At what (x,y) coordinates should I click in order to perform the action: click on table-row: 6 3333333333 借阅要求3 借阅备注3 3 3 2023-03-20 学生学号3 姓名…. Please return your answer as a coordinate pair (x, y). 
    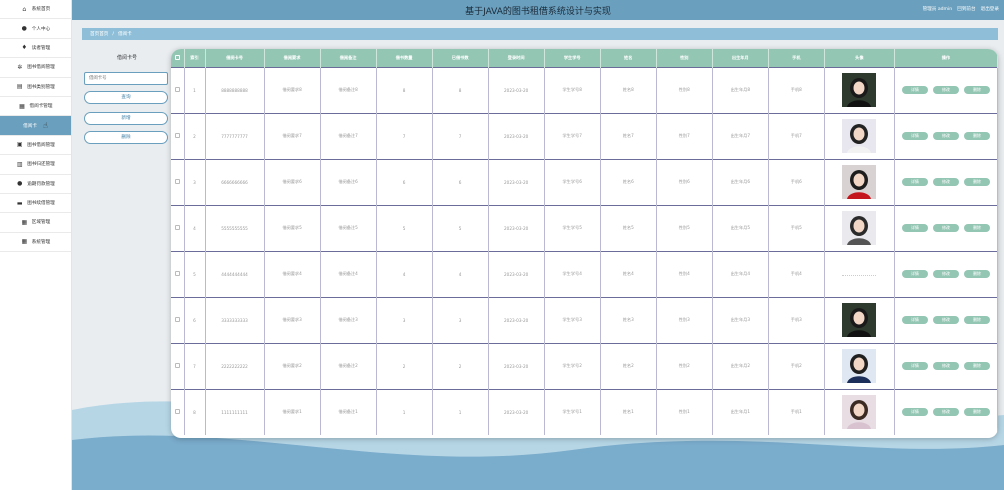
    Looking at the image, I should click on (584, 320).